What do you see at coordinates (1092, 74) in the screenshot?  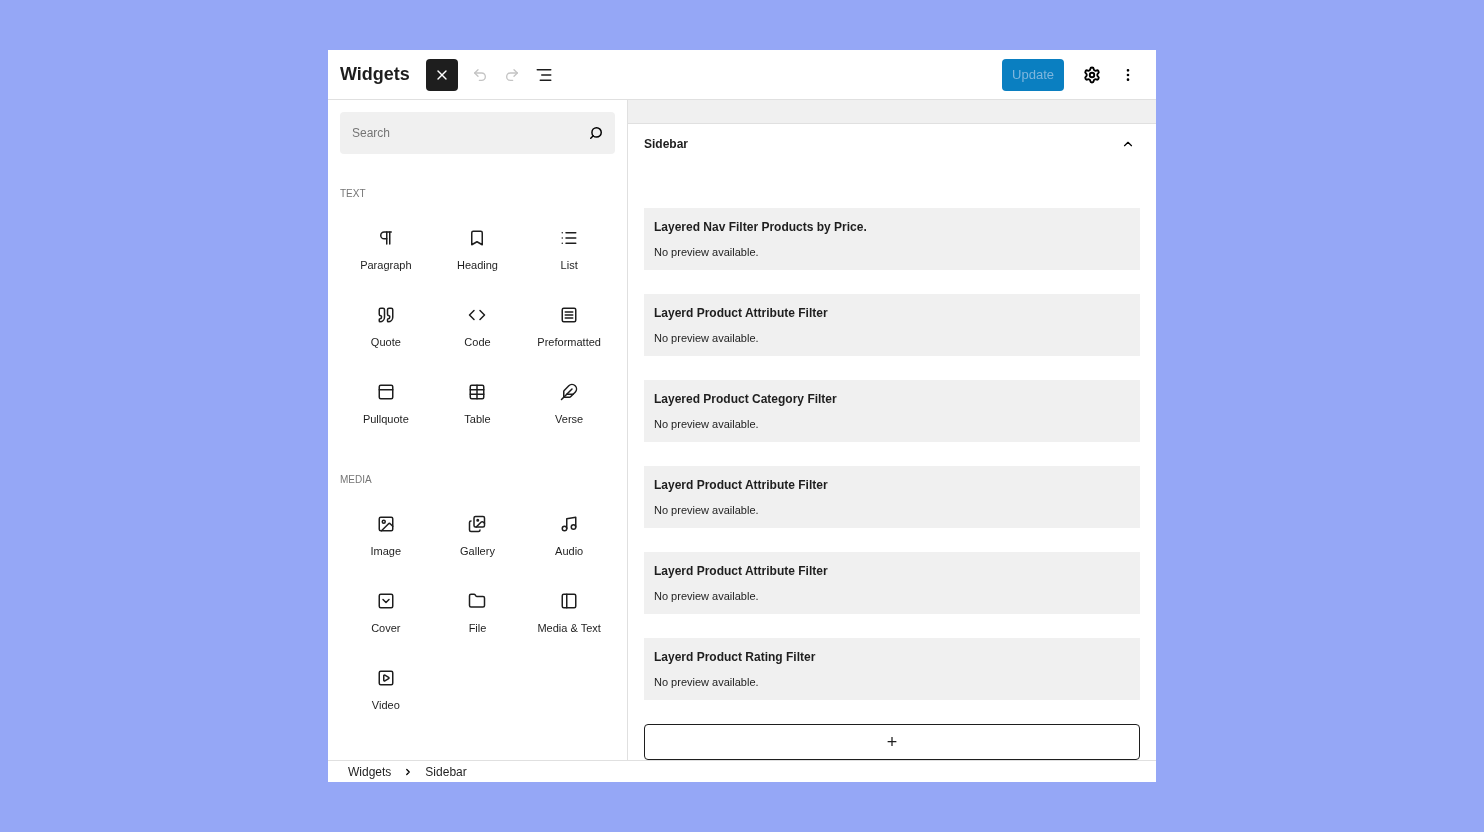 I see `settings-icon` at bounding box center [1092, 74].